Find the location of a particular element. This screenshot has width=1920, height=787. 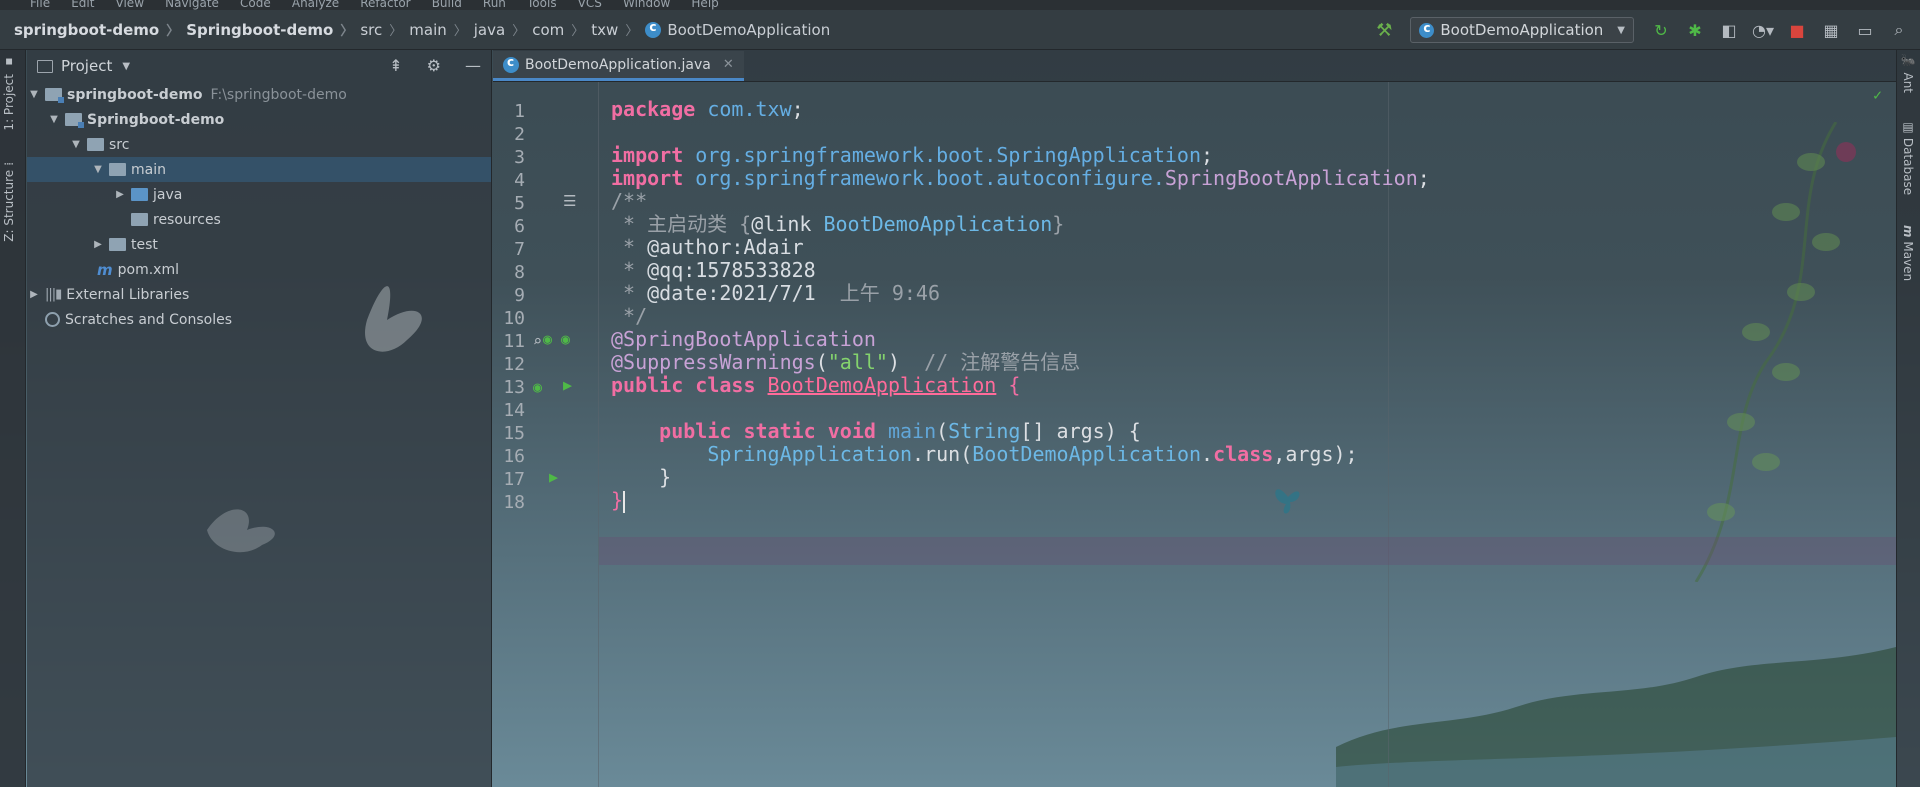

dove-decoration is located at coordinates (393, 319).